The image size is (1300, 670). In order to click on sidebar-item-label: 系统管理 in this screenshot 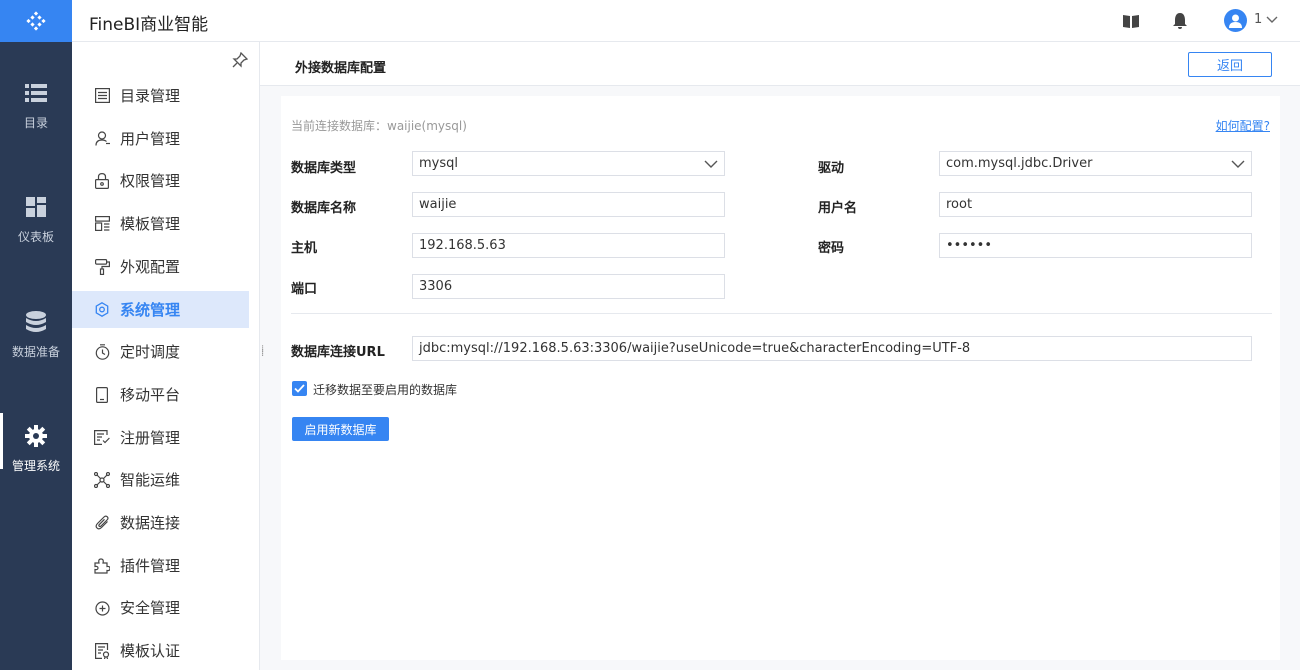, I will do `click(150, 310)`.